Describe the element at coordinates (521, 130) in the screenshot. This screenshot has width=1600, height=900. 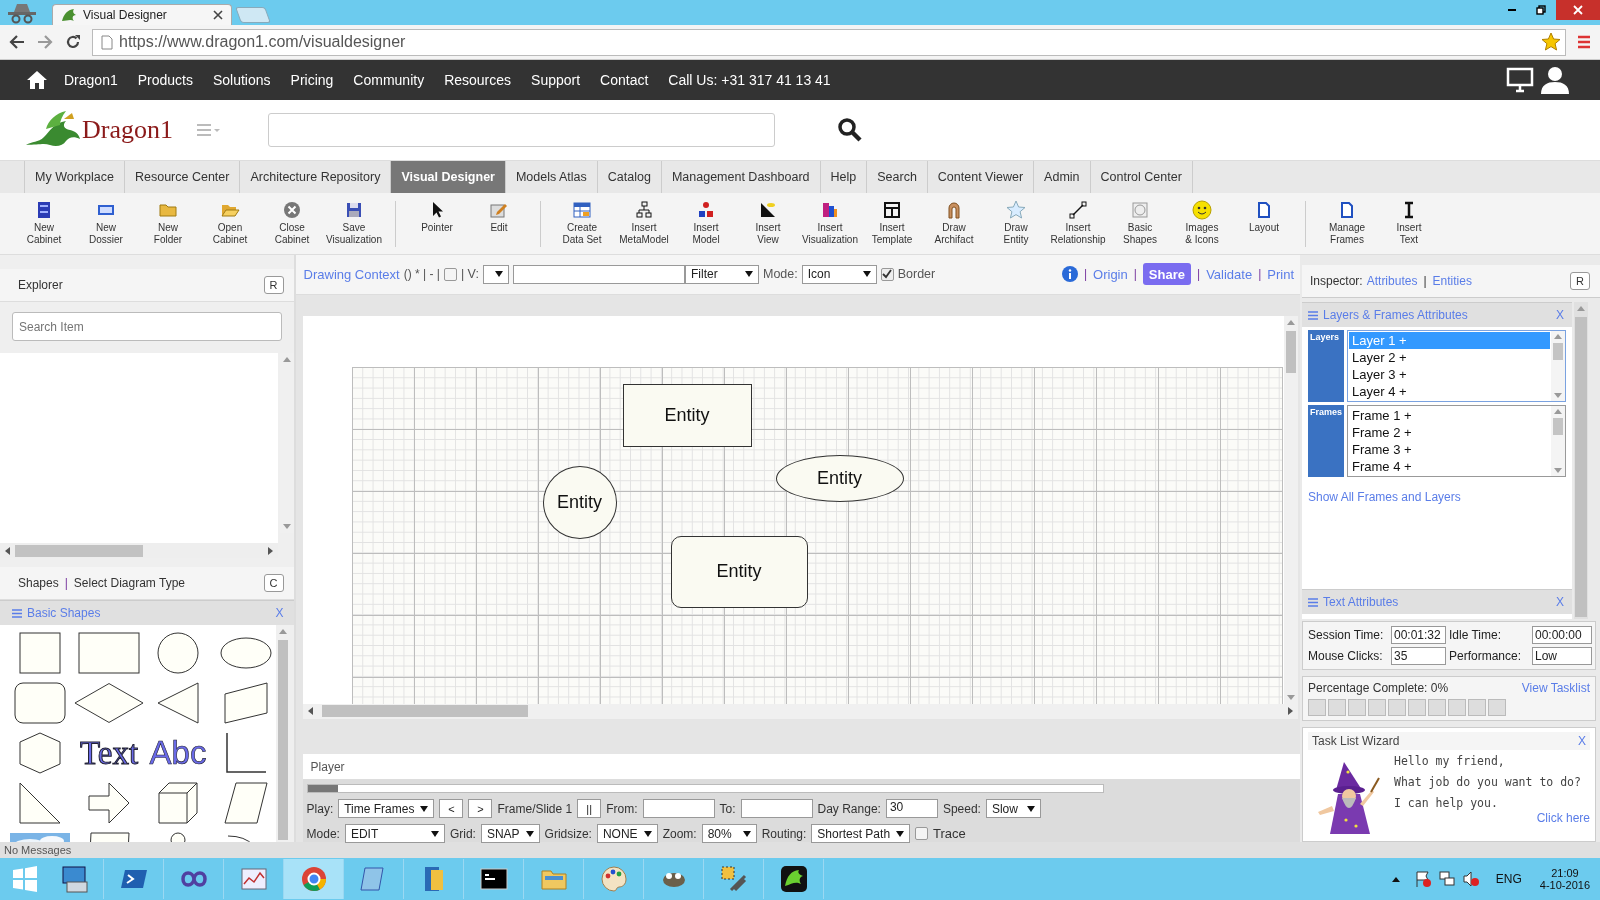
I see `search-field` at that location.